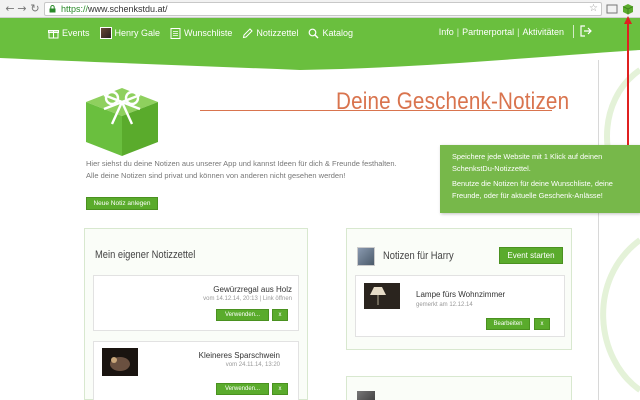  Describe the element at coordinates (628, 82) in the screenshot. I see `red-arrow-indicator` at that location.